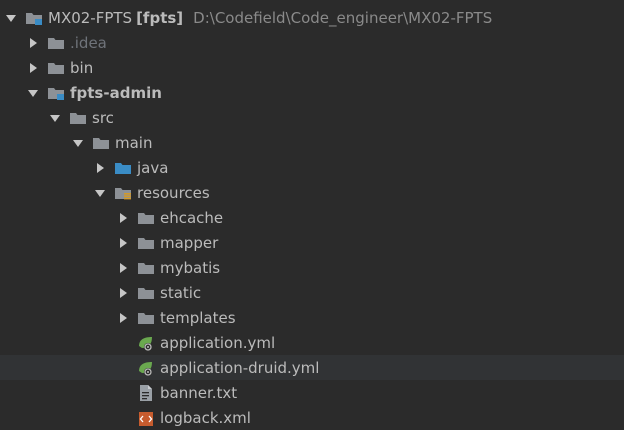 The height and width of the screenshot is (430, 624). What do you see at coordinates (312, 92) in the screenshot?
I see `tree-row-fpts-admin: fpts-admin` at bounding box center [312, 92].